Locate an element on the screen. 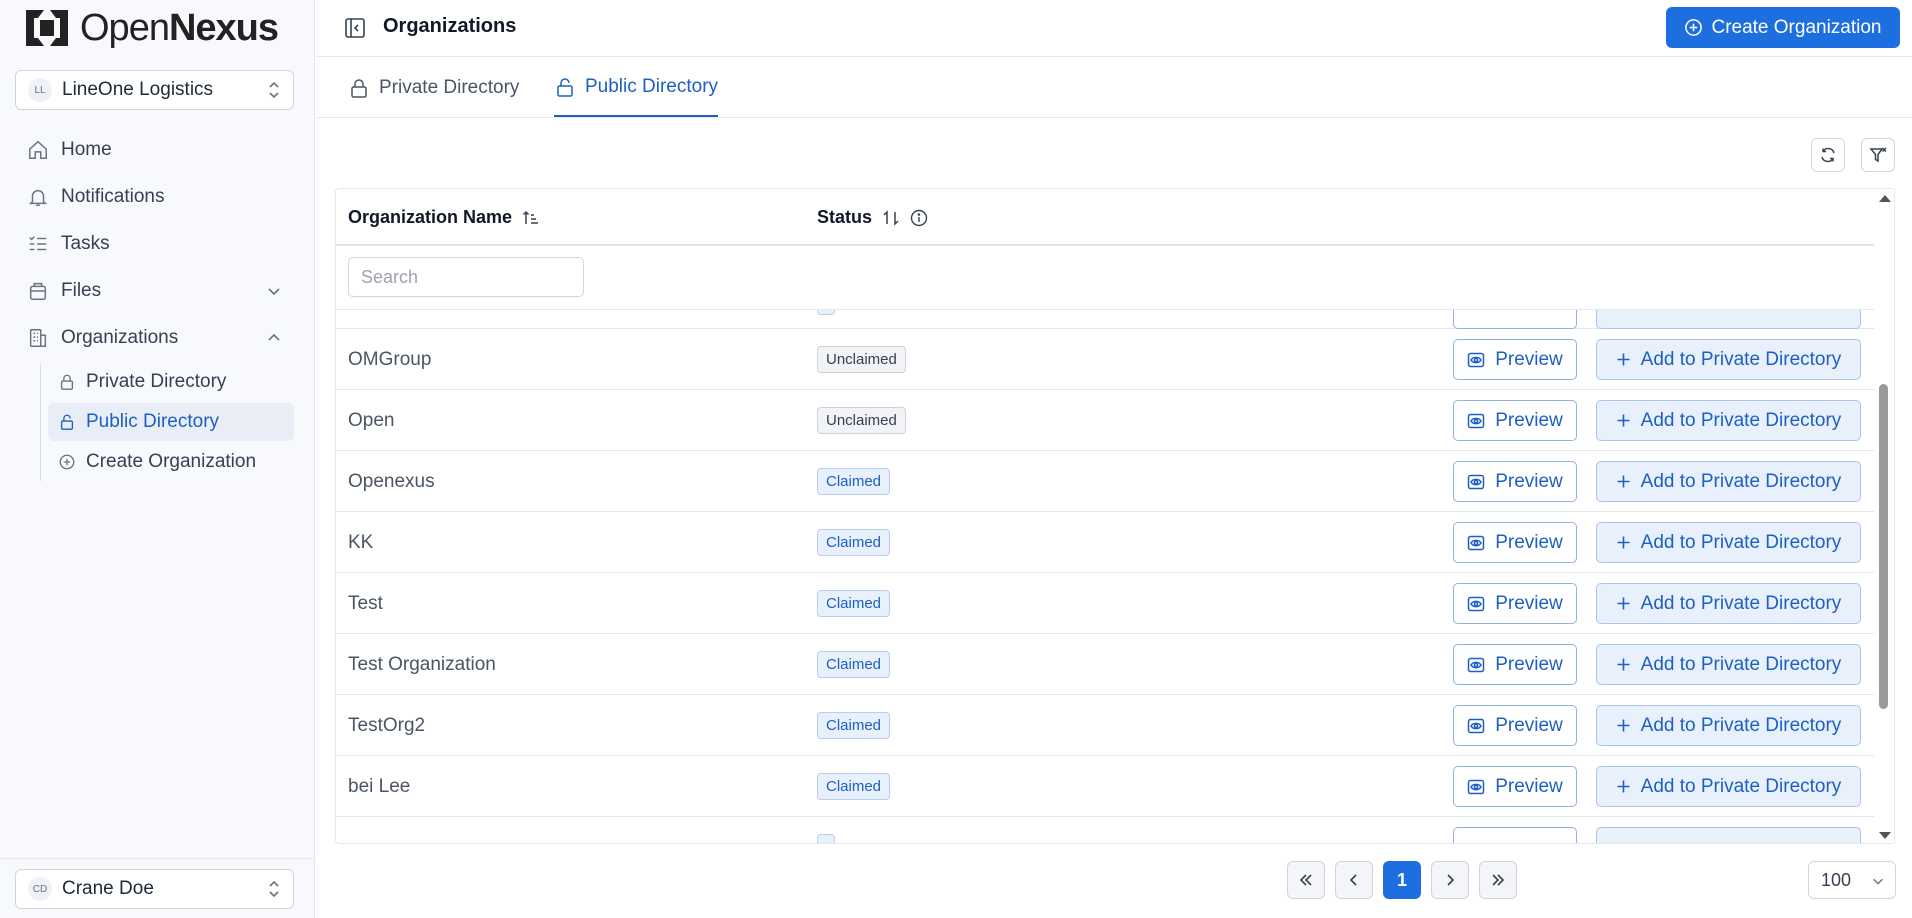  sort-icon is located at coordinates (891, 218).